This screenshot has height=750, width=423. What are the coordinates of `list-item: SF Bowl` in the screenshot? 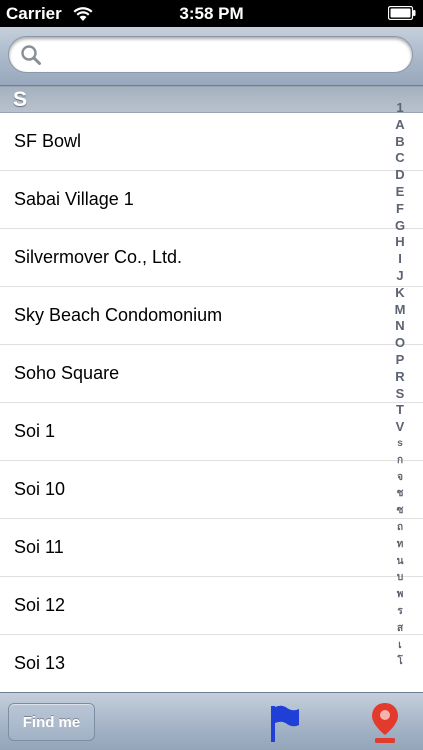 It's located at (211, 142).